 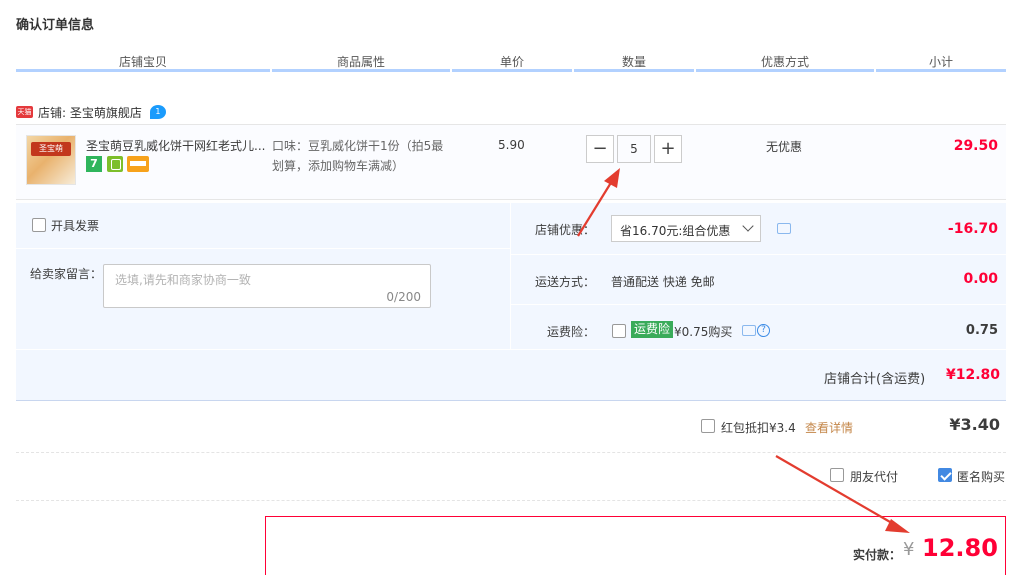 What do you see at coordinates (842, 494) in the screenshot?
I see `arrow-to-payment` at bounding box center [842, 494].